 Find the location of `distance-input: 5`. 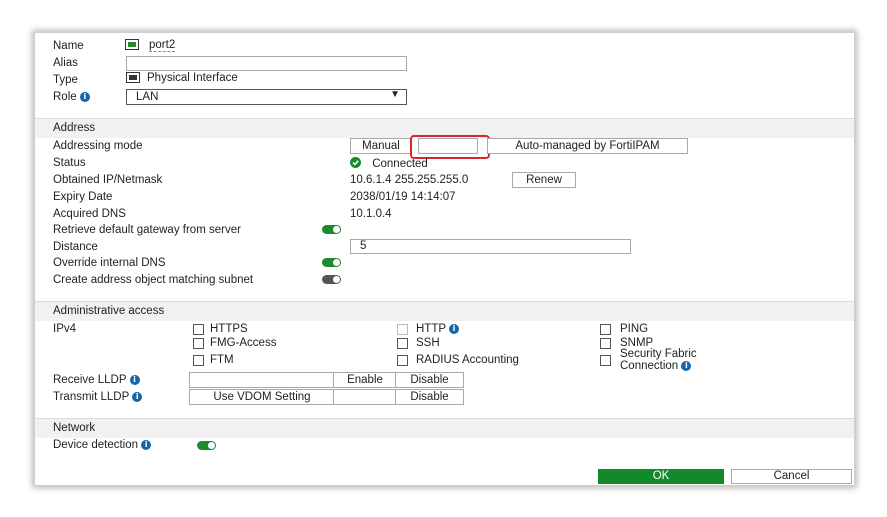

distance-input: 5 is located at coordinates (490, 246).